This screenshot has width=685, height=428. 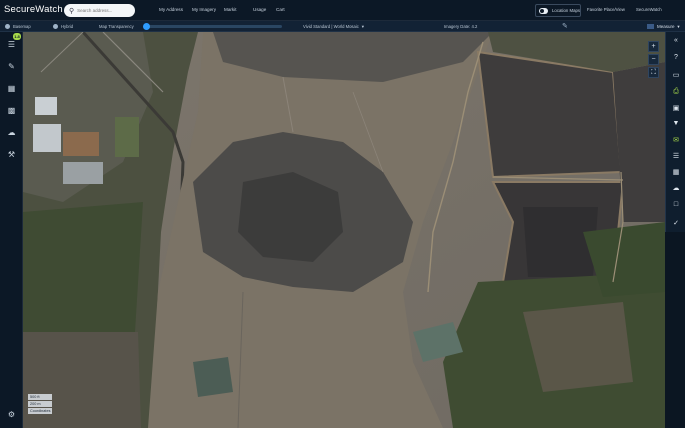 What do you see at coordinates (676, 57) in the screenshot?
I see `help-icon: ?` at bounding box center [676, 57].